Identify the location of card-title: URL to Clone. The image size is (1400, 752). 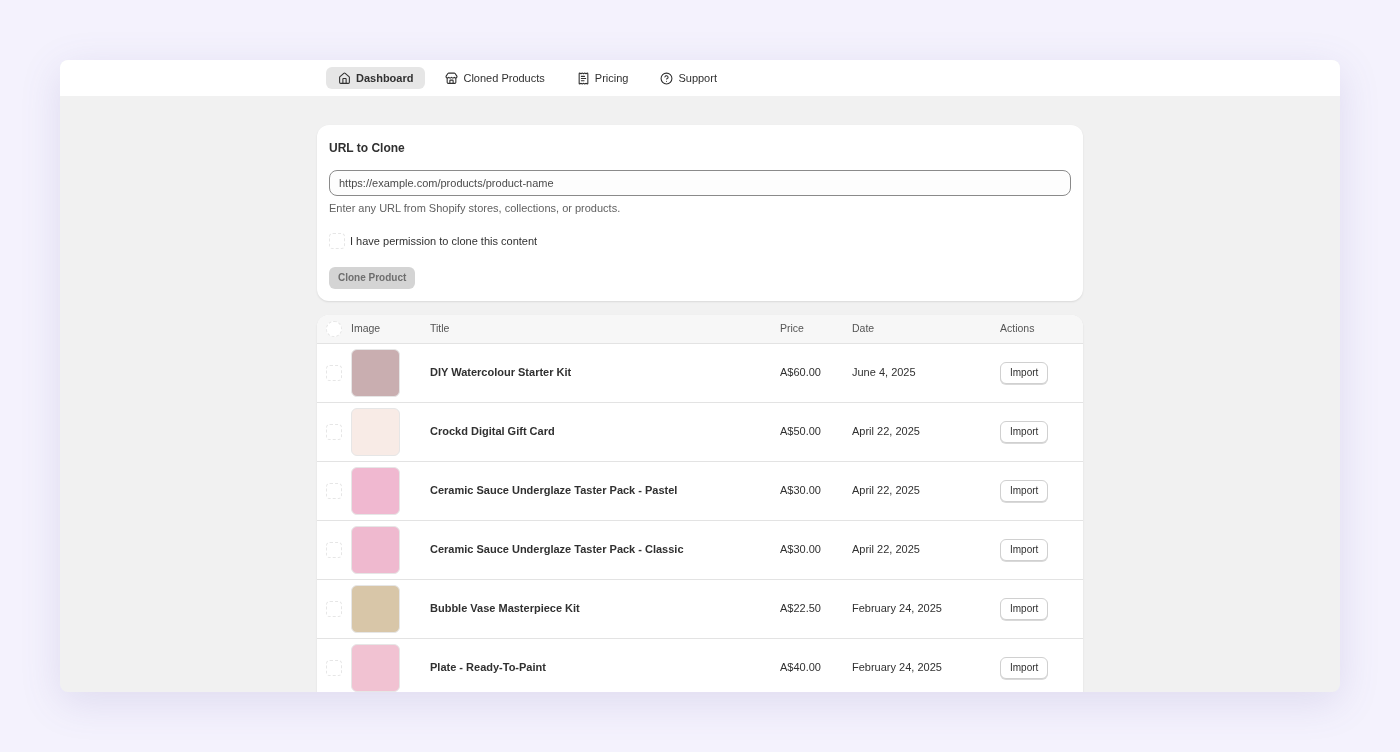
(367, 148).